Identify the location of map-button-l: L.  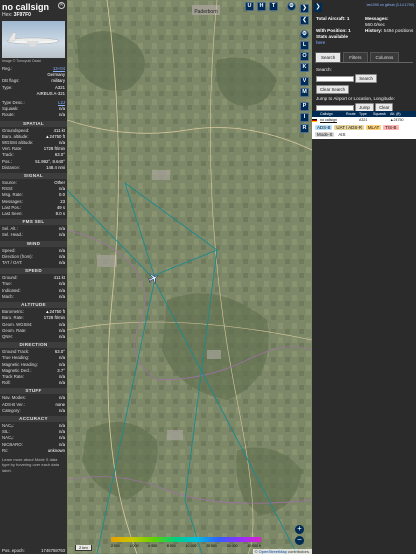
(304, 45).